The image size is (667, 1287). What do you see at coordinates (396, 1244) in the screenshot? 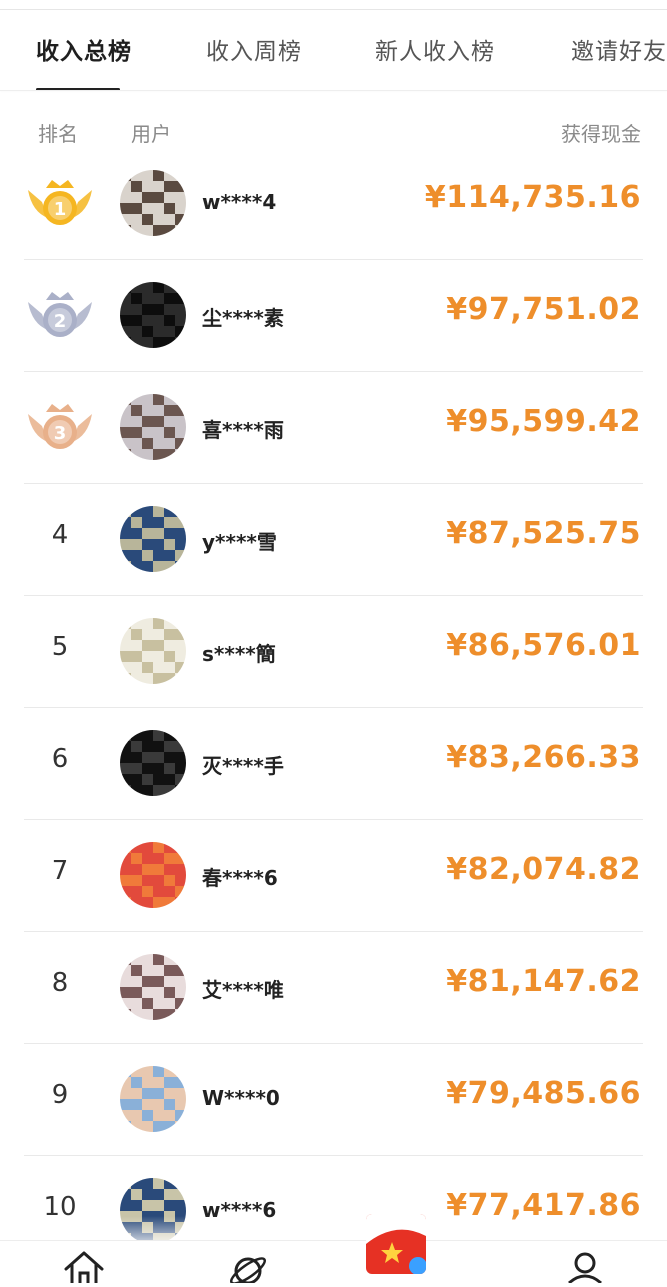
I see `app-badge-icon` at bounding box center [396, 1244].